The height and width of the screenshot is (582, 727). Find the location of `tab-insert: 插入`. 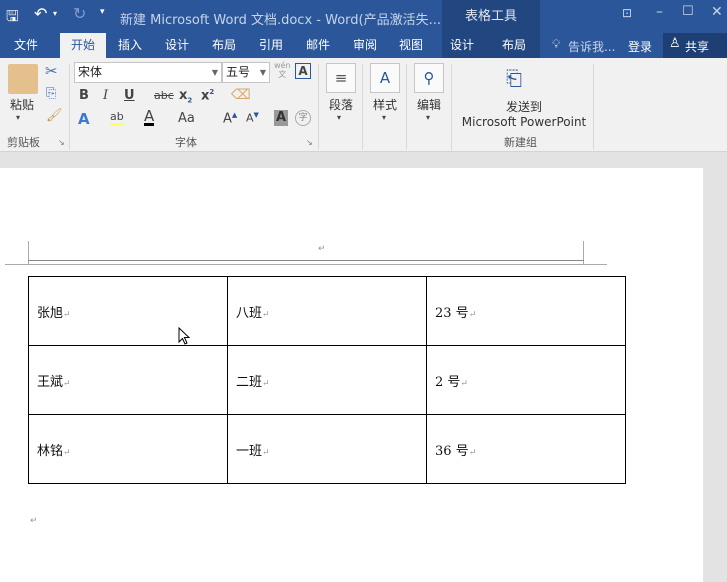

tab-insert: 插入 is located at coordinates (130, 45).